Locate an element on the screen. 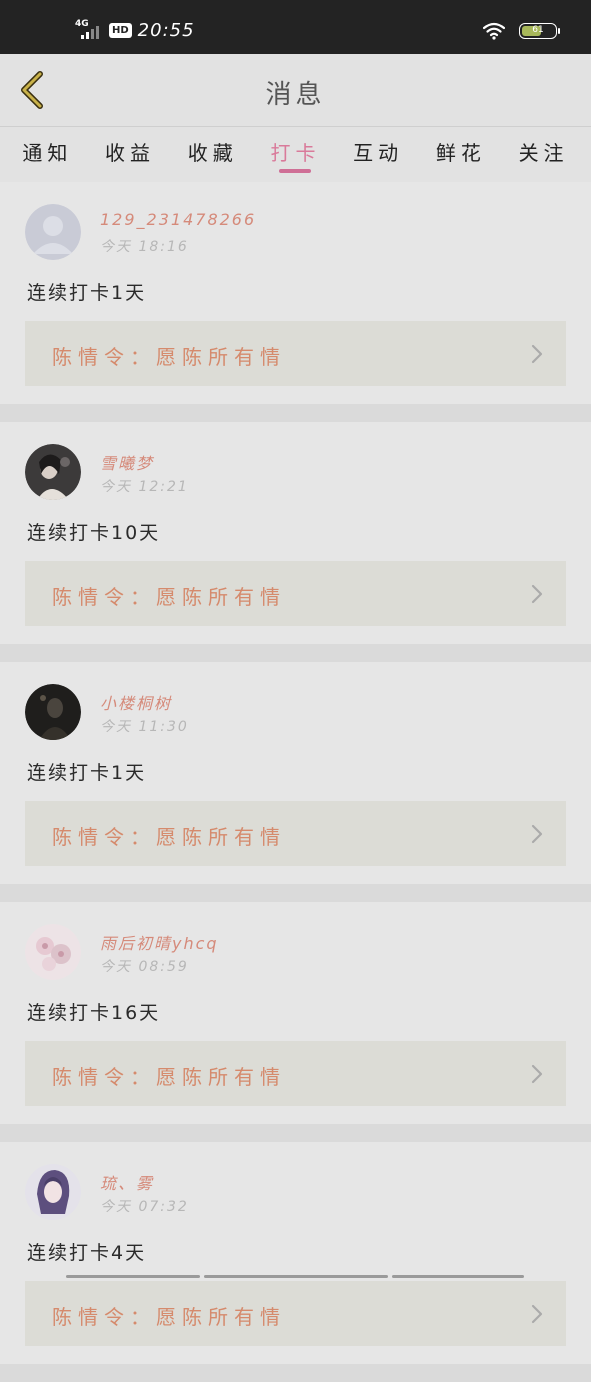 The image size is (591, 1382). battery-level: 61 is located at coordinates (538, 30).